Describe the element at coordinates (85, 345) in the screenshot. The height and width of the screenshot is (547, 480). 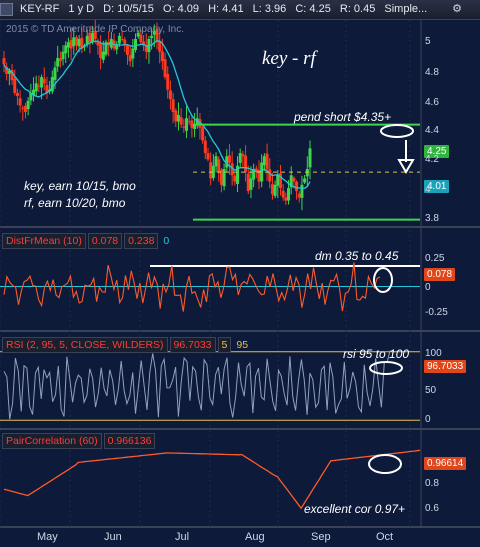
I see `rsi-study-name: RSI (2, 95, 5, CLOSE, WILDERS)` at that location.